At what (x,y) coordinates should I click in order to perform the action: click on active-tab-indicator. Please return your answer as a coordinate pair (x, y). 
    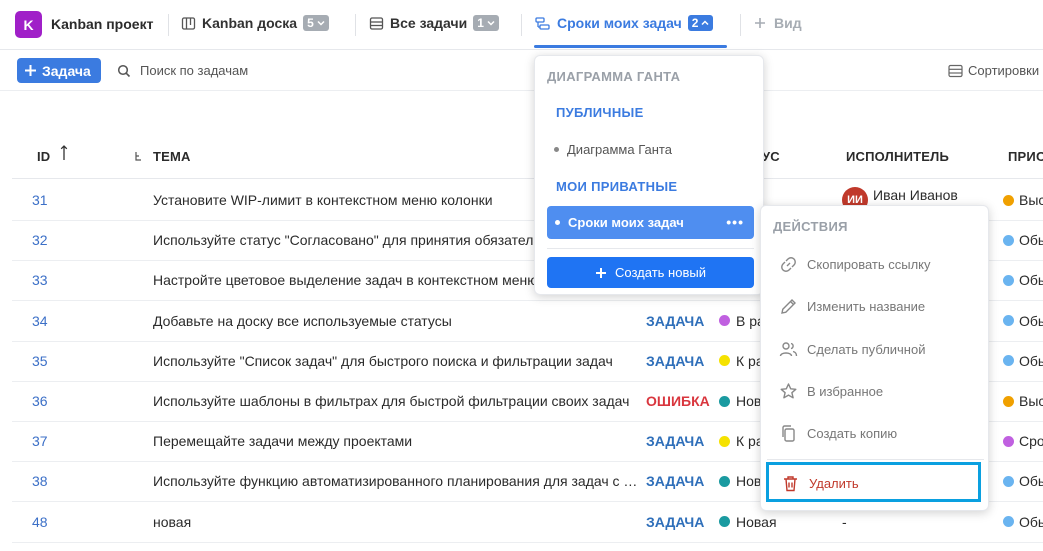
    Looking at the image, I should click on (630, 46).